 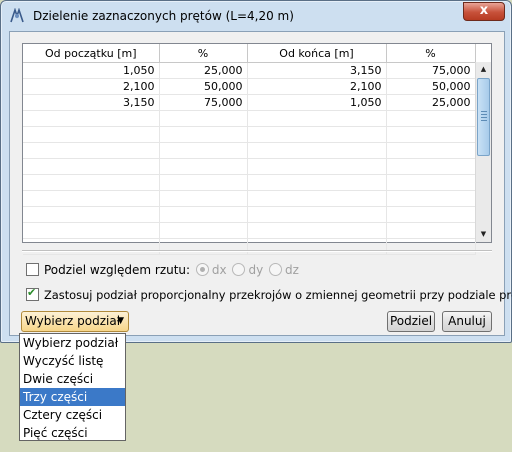 I want to click on radio-dy-label: dy, so click(x=256, y=270).